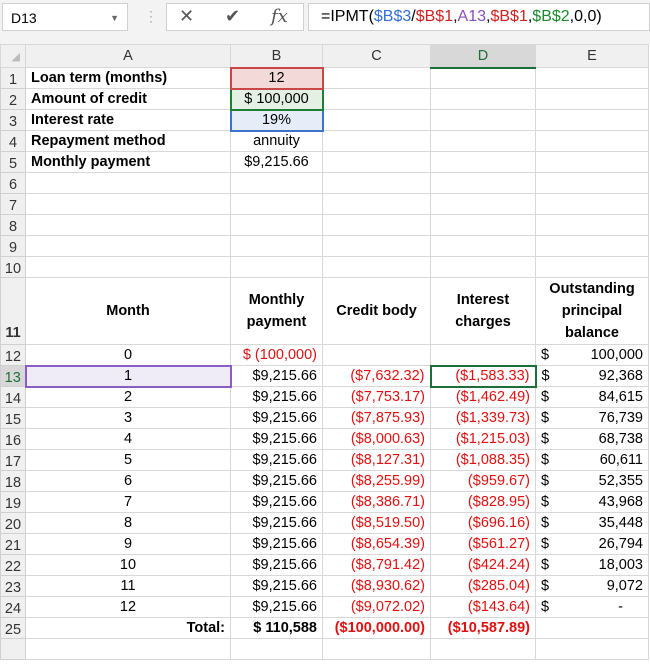 The image size is (650, 664). What do you see at coordinates (13, 502) in the screenshot?
I see `row-header: 19` at bounding box center [13, 502].